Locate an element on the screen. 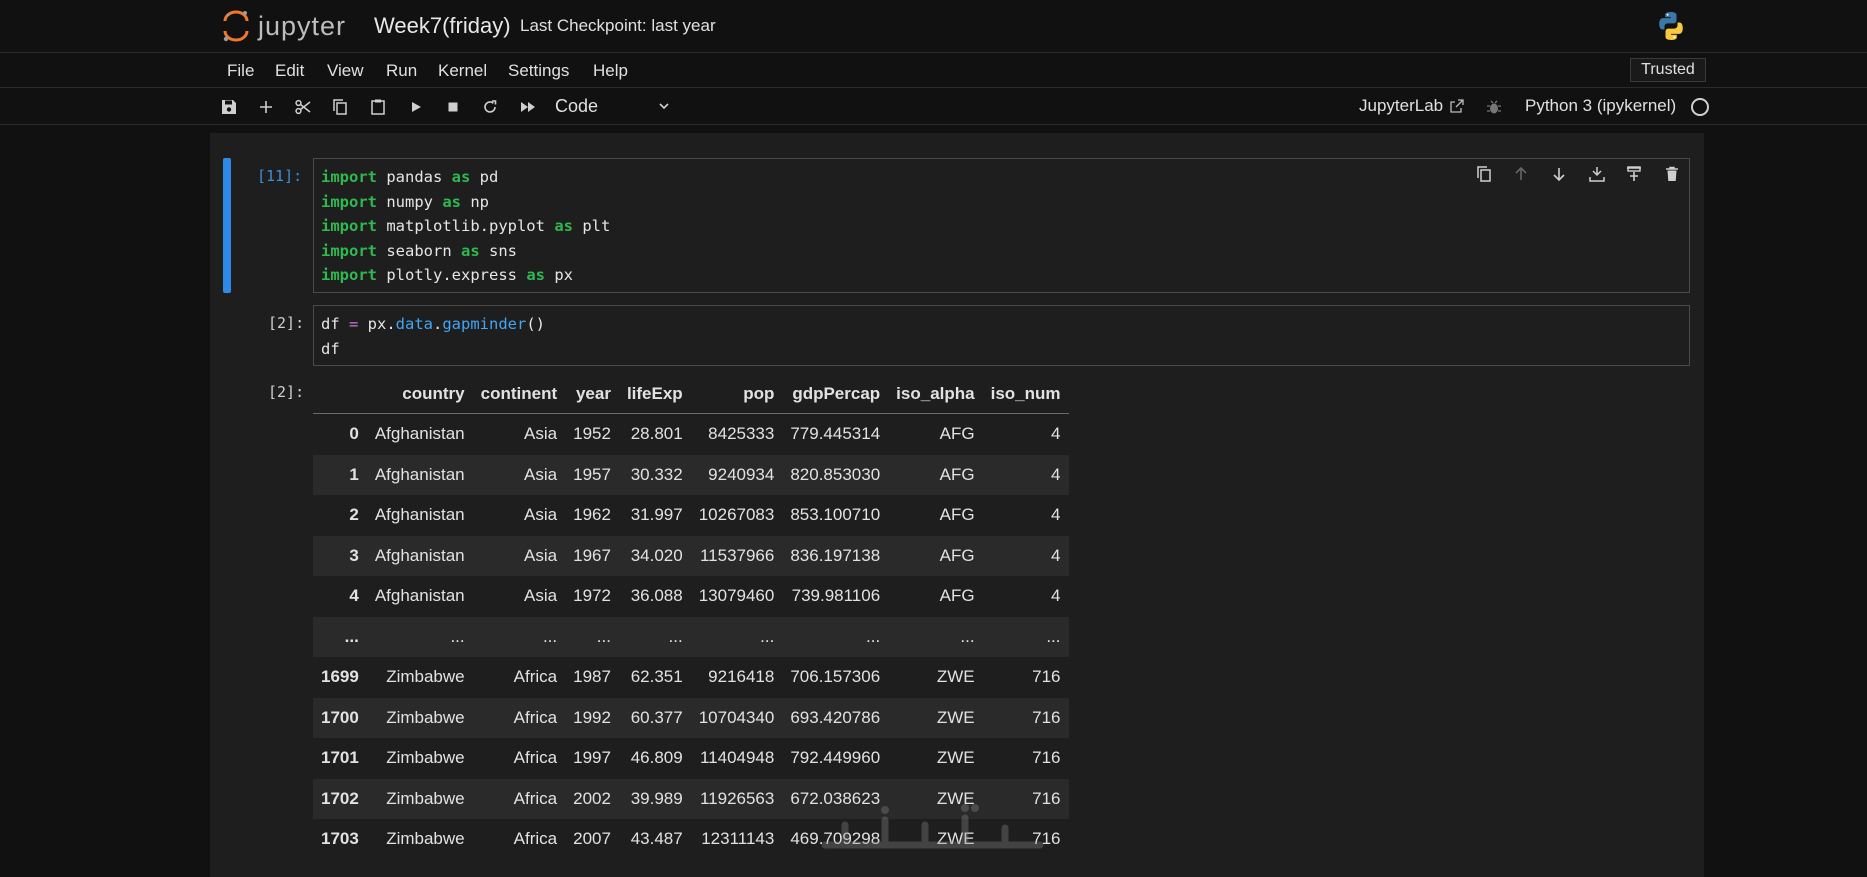 The height and width of the screenshot is (877, 1867). notebook-title: Week7(friday) is located at coordinates (442, 26).